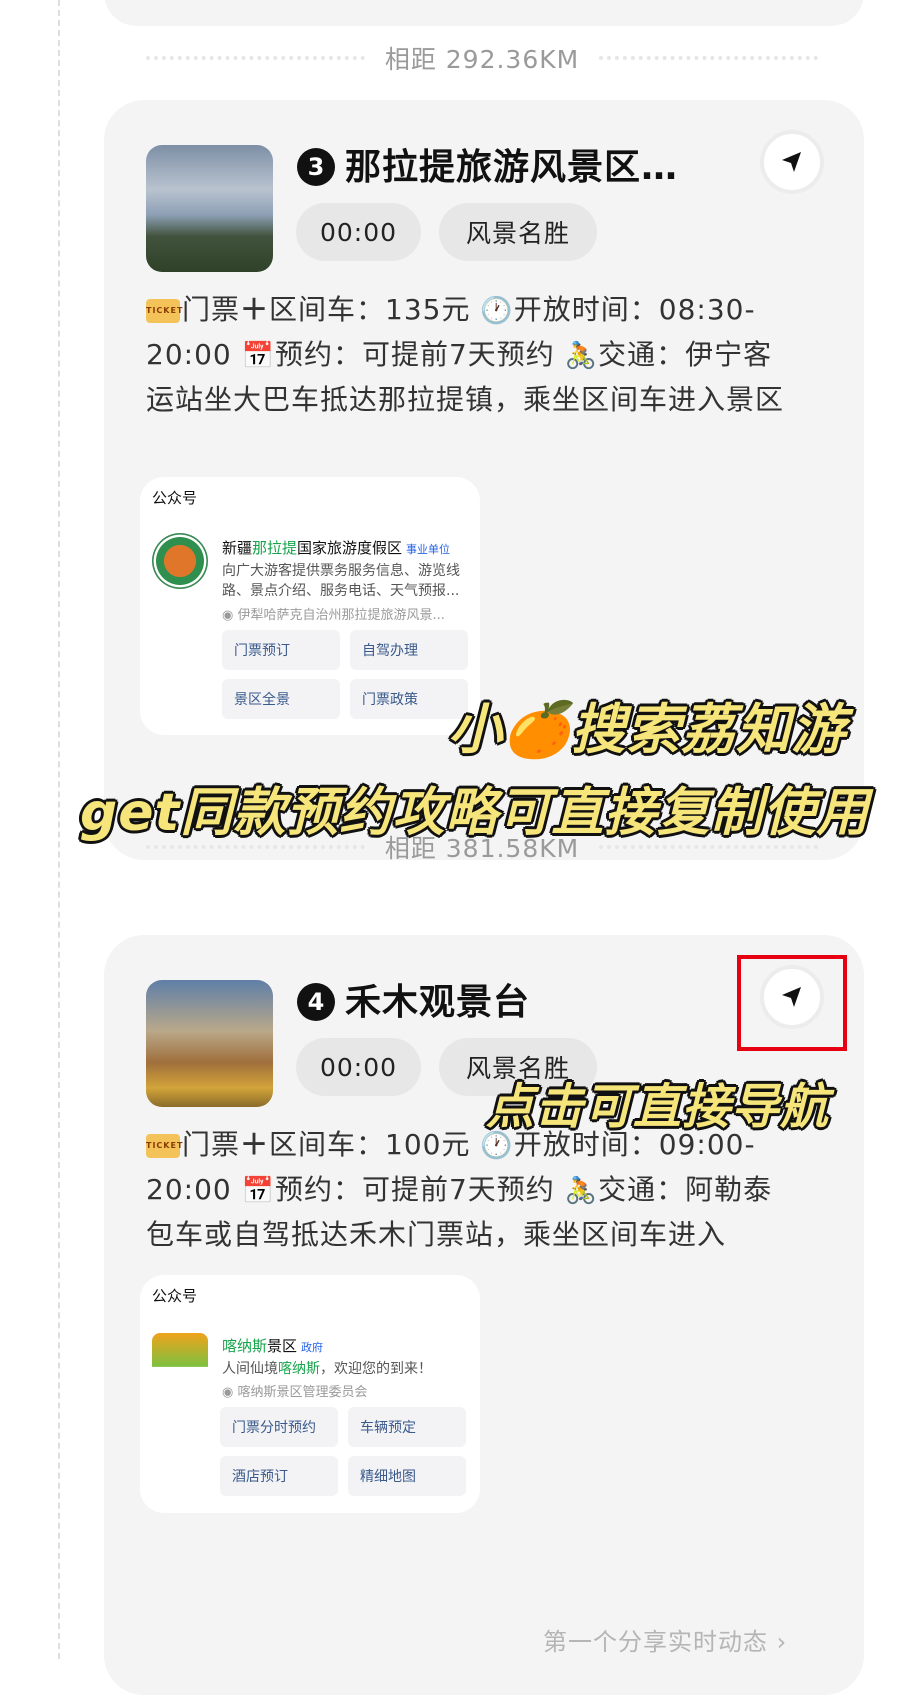 This screenshot has width=913, height=1695. I want to click on account-name-suffix: 景区, so click(282, 1346).